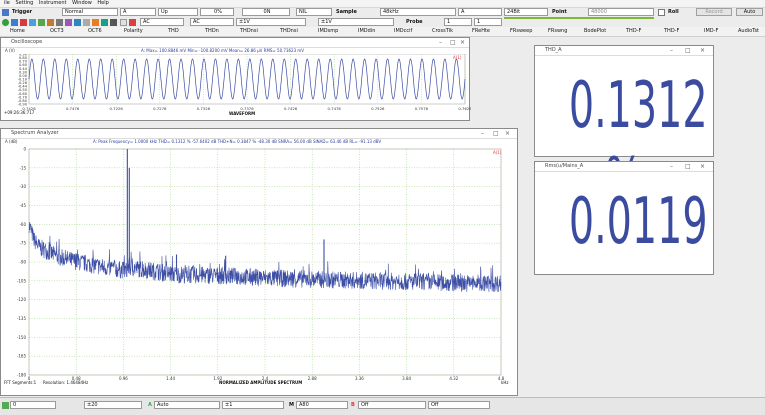 The image size is (765, 415). Describe the element at coordinates (102, 3) in the screenshot. I see `menu-help: Help` at that location.